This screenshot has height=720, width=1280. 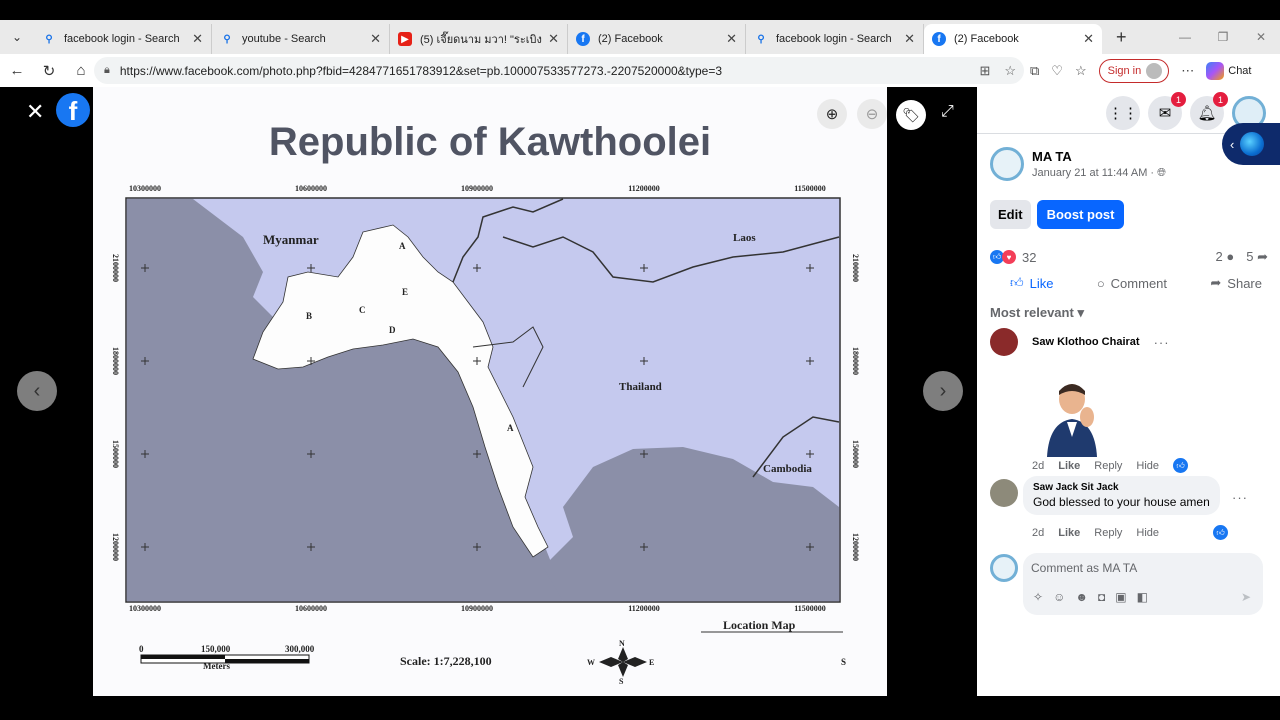 I want to click on zoom-in-icon: ⊕, so click(x=832, y=114).